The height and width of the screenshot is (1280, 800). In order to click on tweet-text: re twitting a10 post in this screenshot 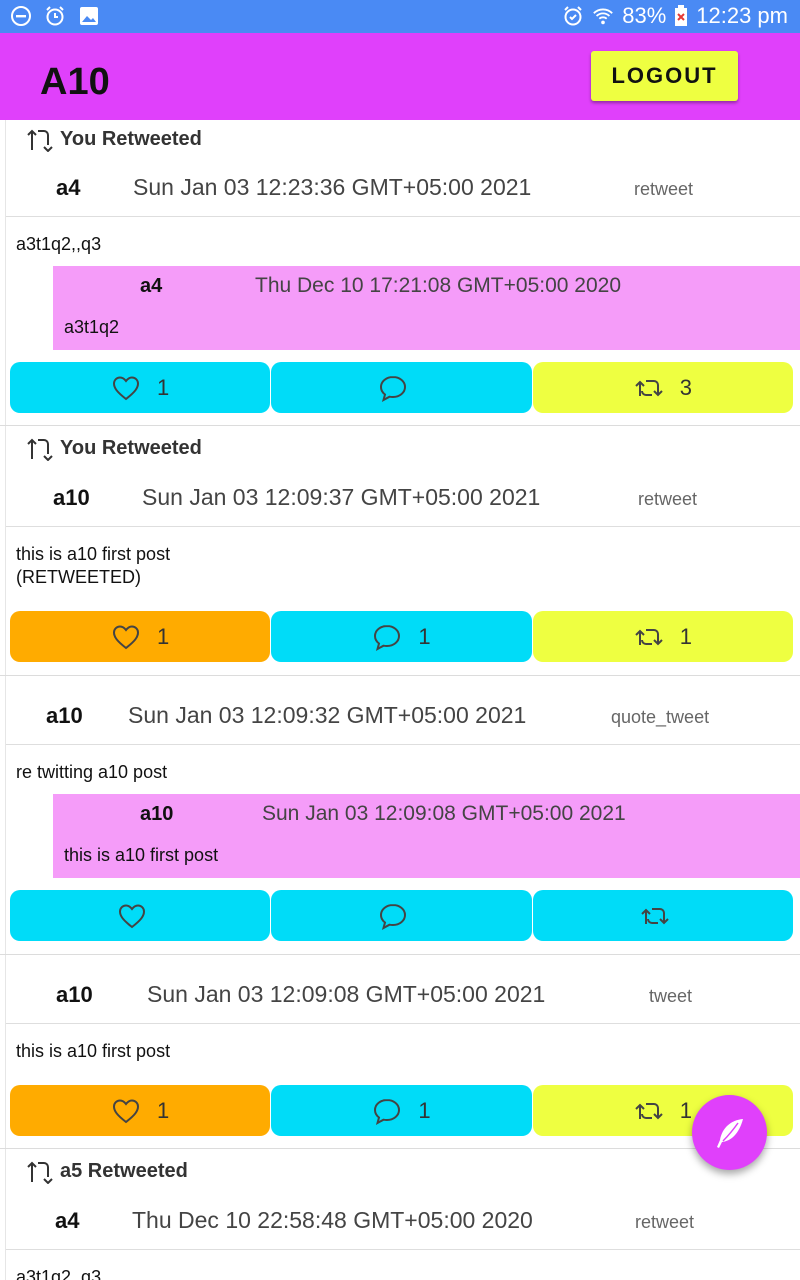, I will do `click(92, 772)`.